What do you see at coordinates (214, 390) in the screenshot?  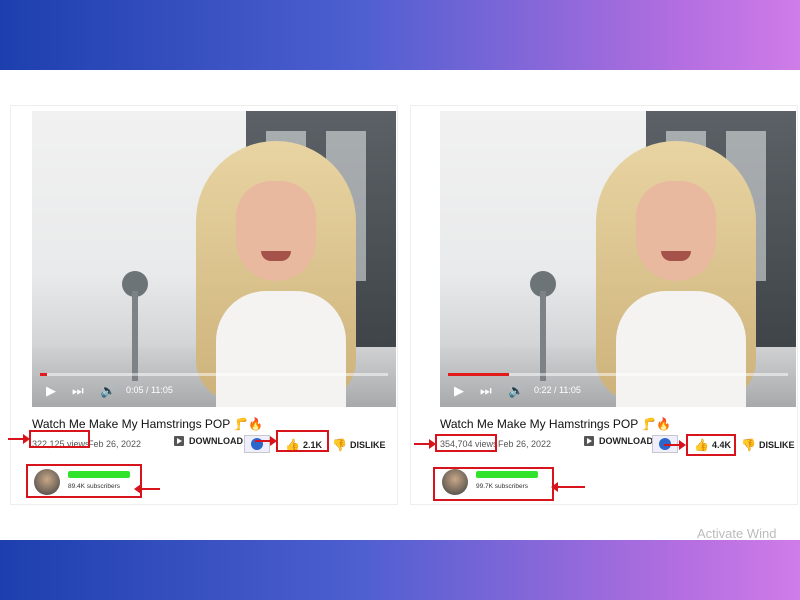 I see `player-controls: ▶ ⏭ 🔊 0:05 / 11:05` at bounding box center [214, 390].